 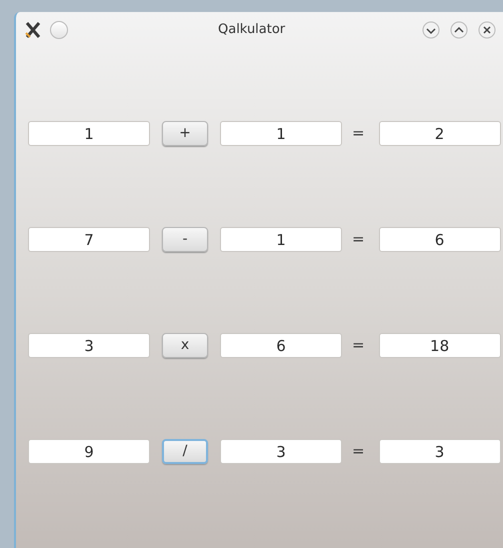 I want to click on operator-button: x, so click(x=185, y=345).